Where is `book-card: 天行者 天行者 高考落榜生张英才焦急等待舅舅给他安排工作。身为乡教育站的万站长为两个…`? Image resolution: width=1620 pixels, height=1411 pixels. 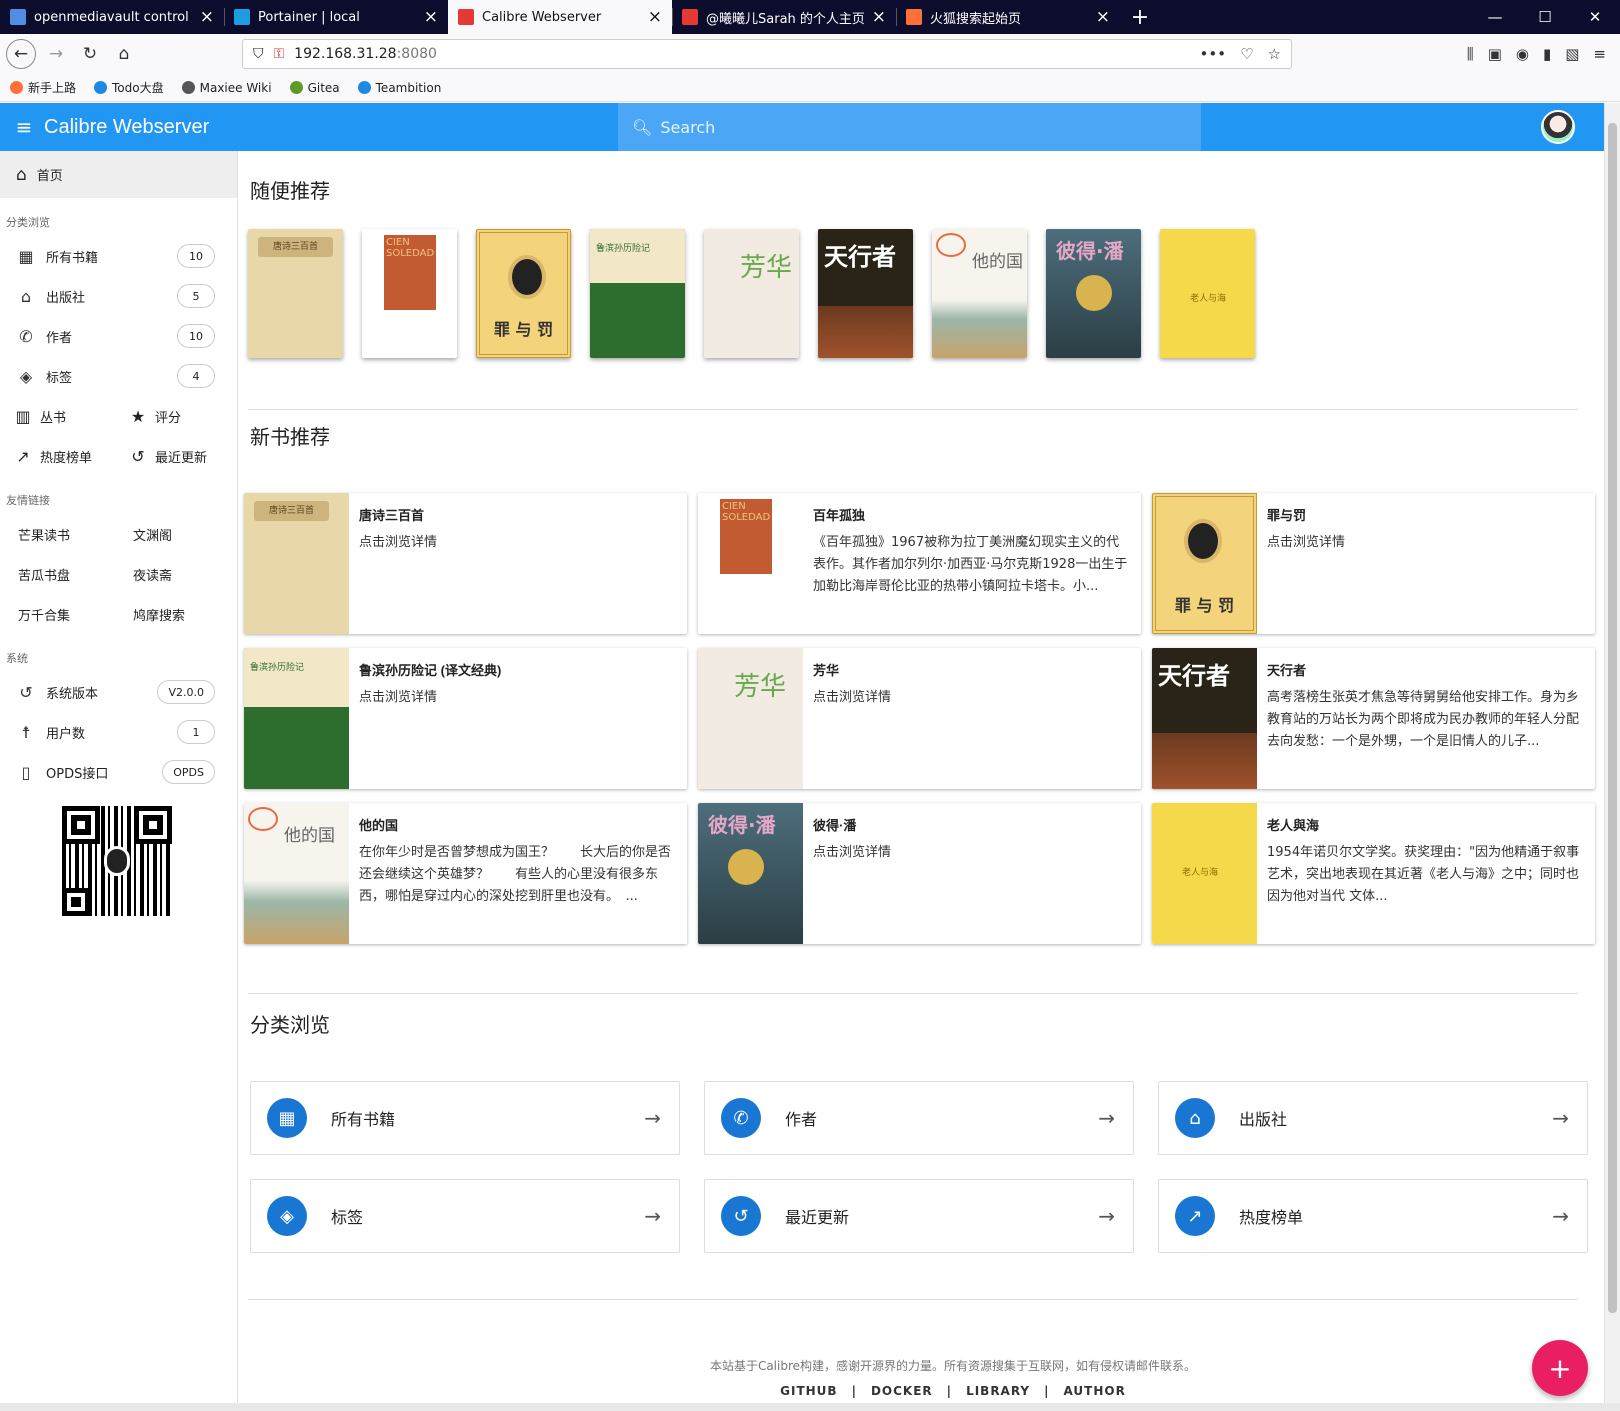
book-card: 天行者 天行者 高考落榜生张英才焦急等待舅舅给他安排工作。身为乡教育站的万站长为两个… is located at coordinates (1373, 718).